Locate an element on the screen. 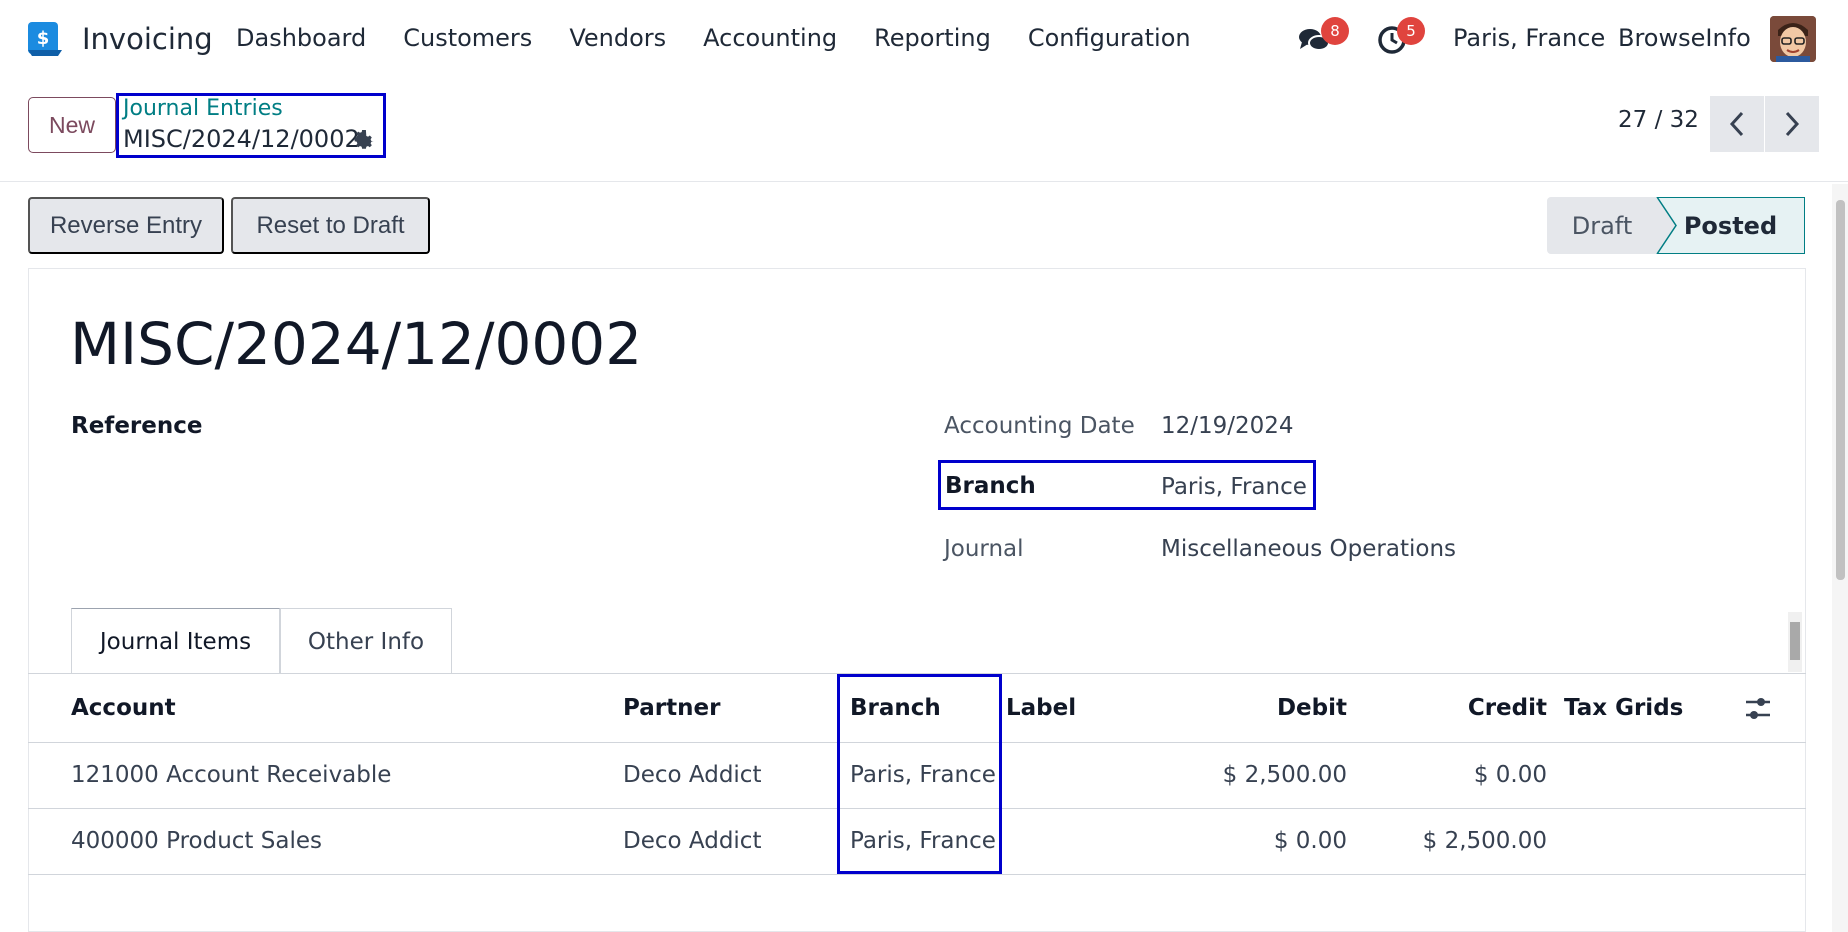 The height and width of the screenshot is (932, 1848). chevron-right-icon is located at coordinates (1792, 124).